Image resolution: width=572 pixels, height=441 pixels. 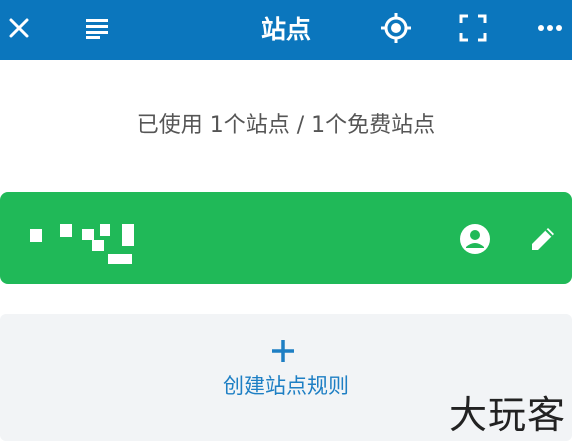 I want to click on plus-icon, so click(x=283, y=351).